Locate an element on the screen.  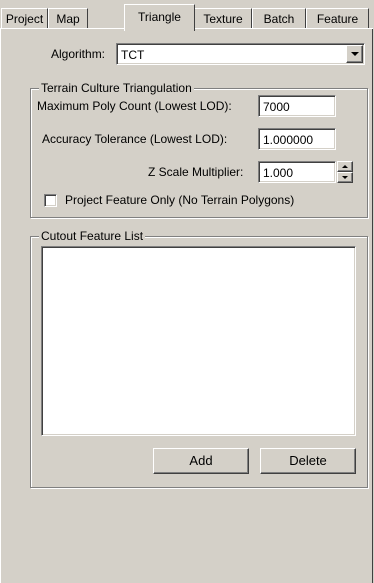
panel-border-right is located at coordinates (372, 306).